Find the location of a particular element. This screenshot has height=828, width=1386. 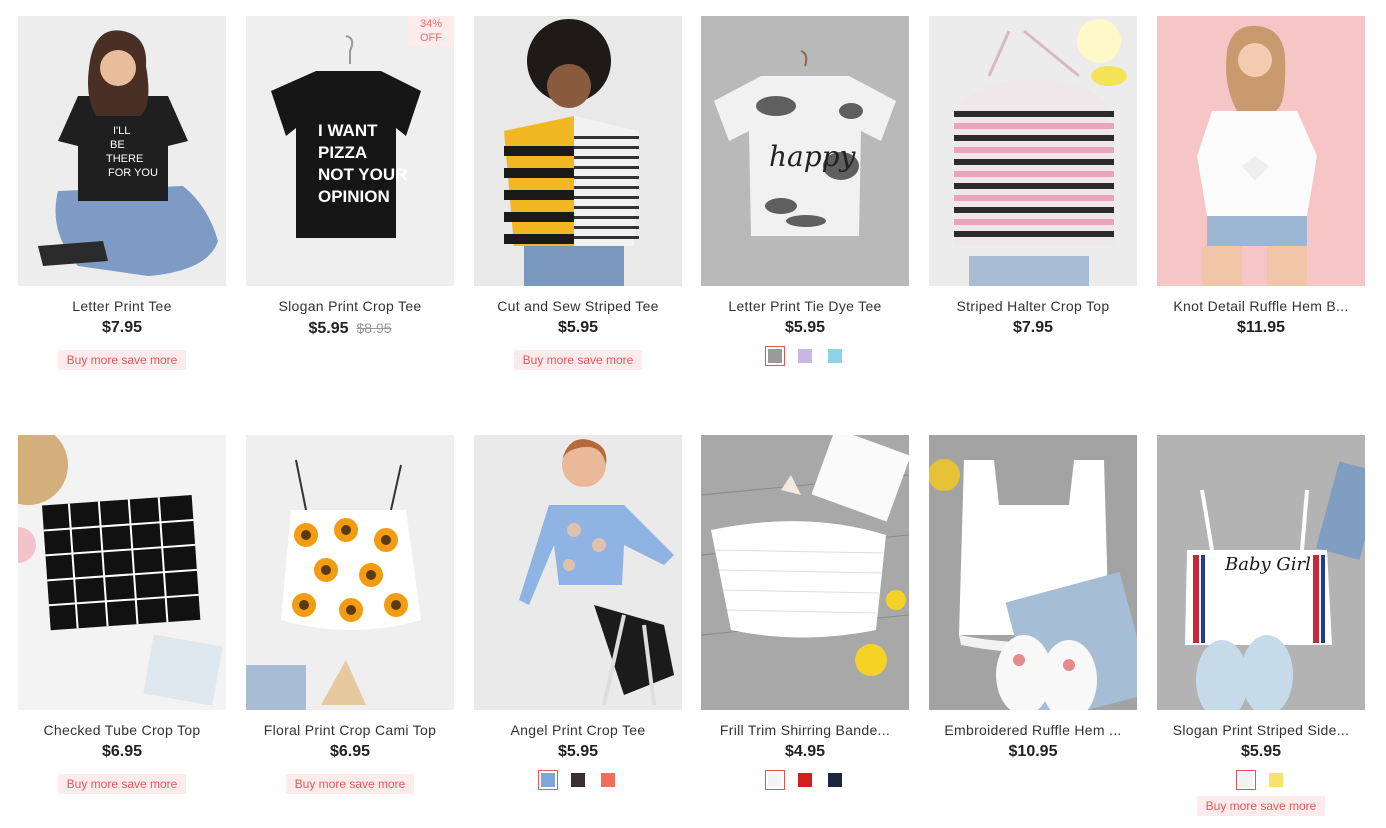

svg-text: BE is located at coordinates (117, 145).